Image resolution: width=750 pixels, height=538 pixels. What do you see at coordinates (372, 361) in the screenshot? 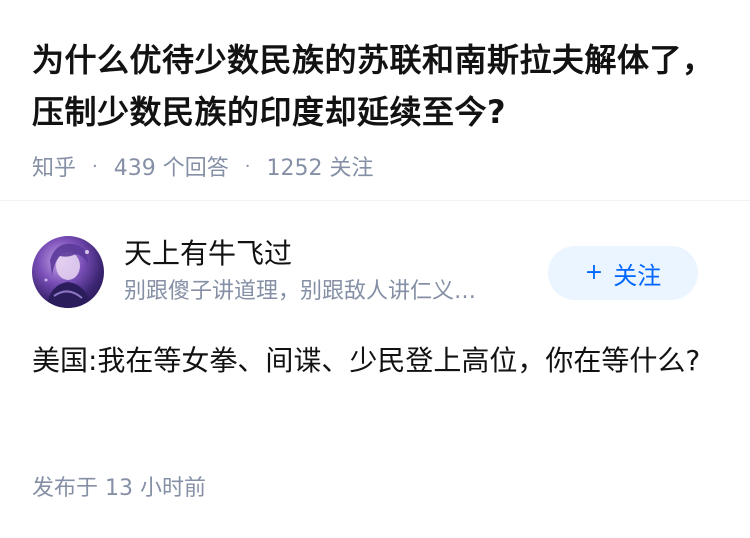
I see `answer-content: 美国:我在等女拳、间谍、少民登上高位，你在等什么?` at bounding box center [372, 361].